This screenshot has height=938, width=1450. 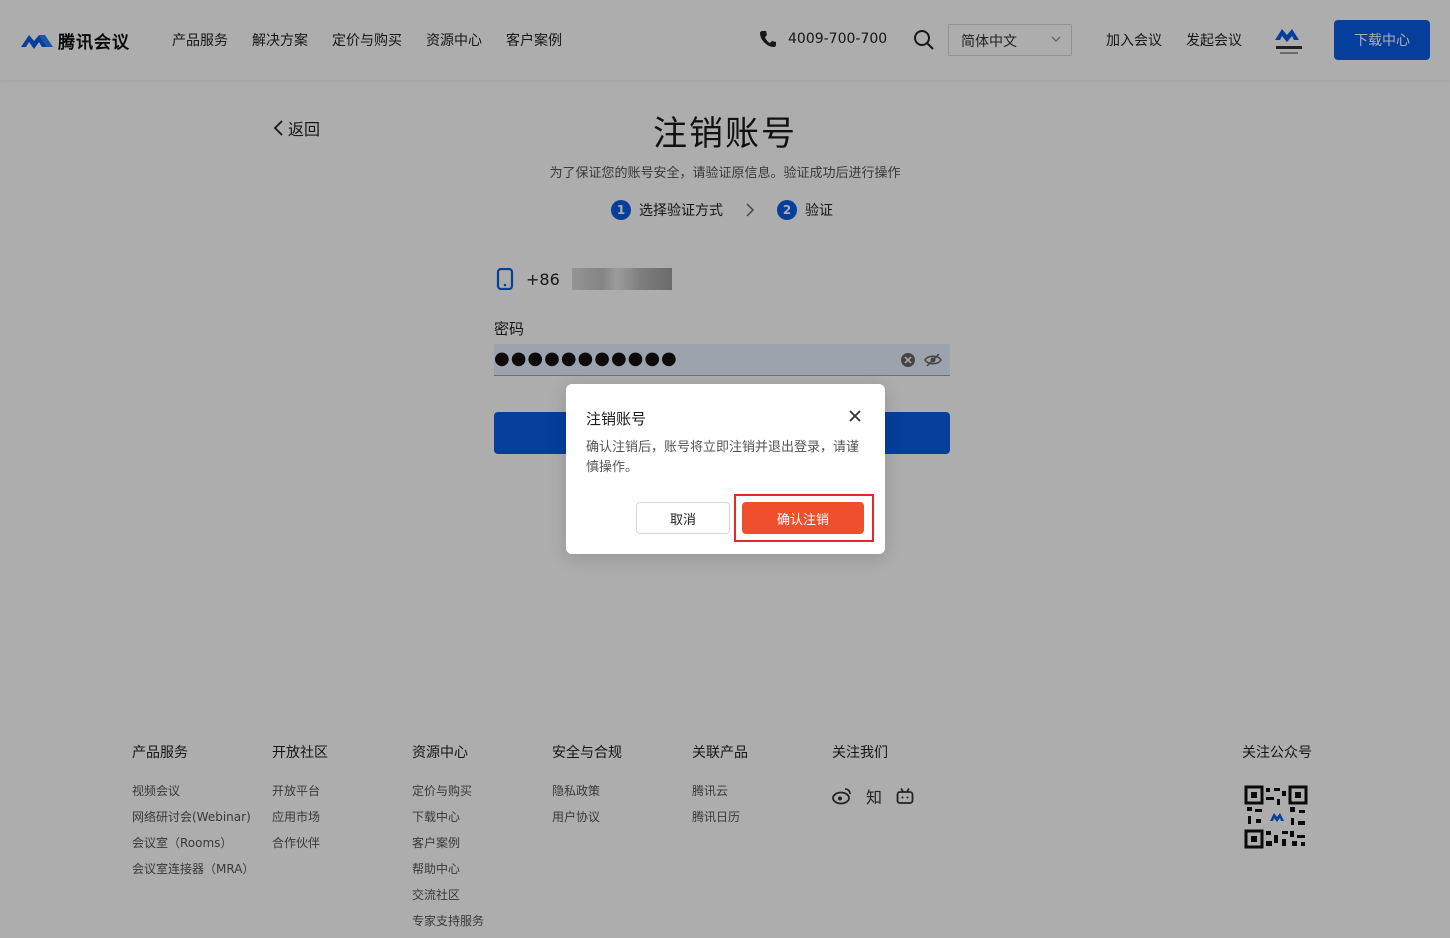 What do you see at coordinates (855, 416) in the screenshot?
I see `close-icon` at bounding box center [855, 416].